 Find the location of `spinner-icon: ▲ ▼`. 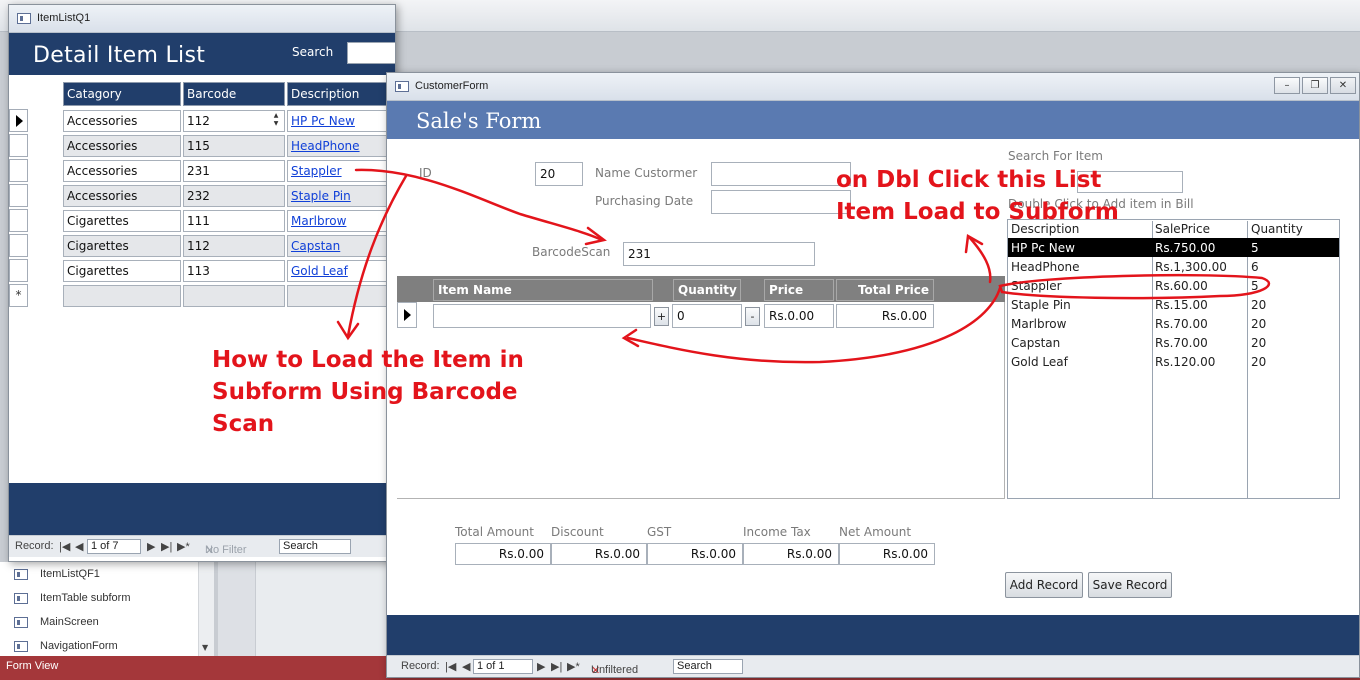

spinner-icon: ▲ ▼ is located at coordinates (276, 121).